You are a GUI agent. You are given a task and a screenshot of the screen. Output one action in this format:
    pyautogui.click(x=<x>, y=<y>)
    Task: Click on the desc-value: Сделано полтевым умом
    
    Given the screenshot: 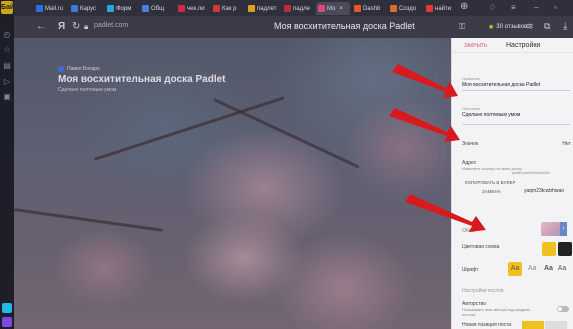 What is the action you would take?
    pyautogui.click(x=516, y=115)
    